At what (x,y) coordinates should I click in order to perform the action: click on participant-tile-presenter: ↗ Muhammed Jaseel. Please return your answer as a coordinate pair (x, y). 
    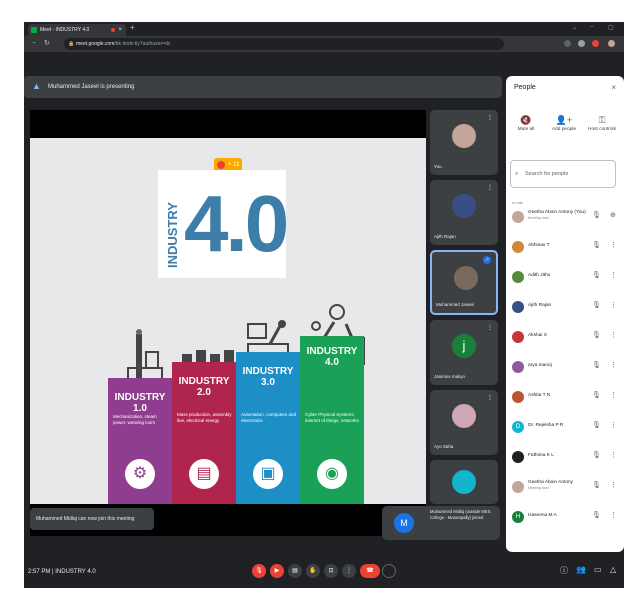
    Looking at the image, I should click on (464, 282).